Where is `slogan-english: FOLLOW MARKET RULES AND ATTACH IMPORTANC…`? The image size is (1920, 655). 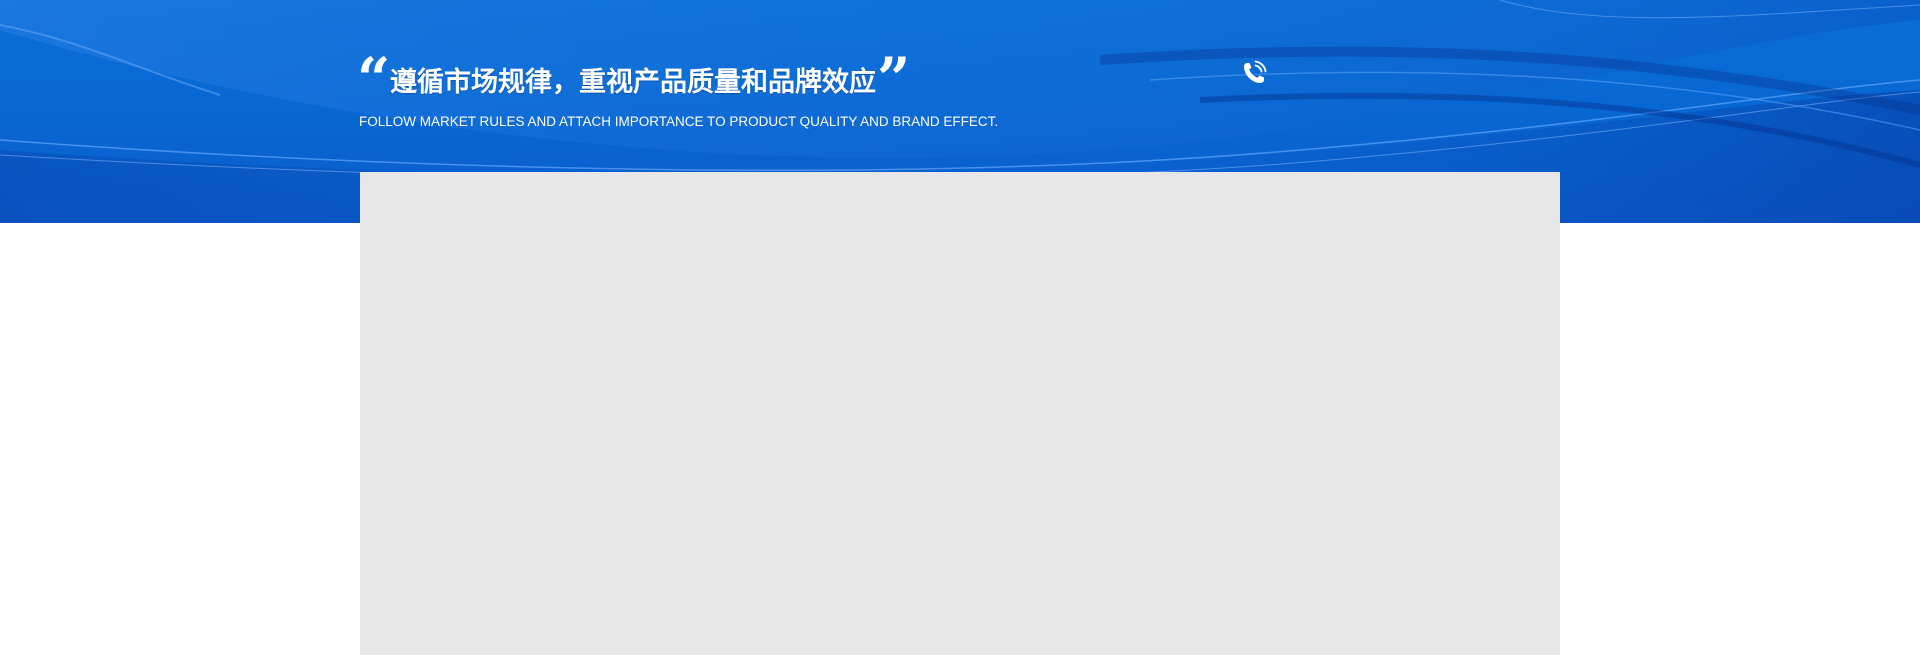 slogan-english: FOLLOW MARKET RULES AND ATTACH IMPORTANC… is located at coordinates (679, 121).